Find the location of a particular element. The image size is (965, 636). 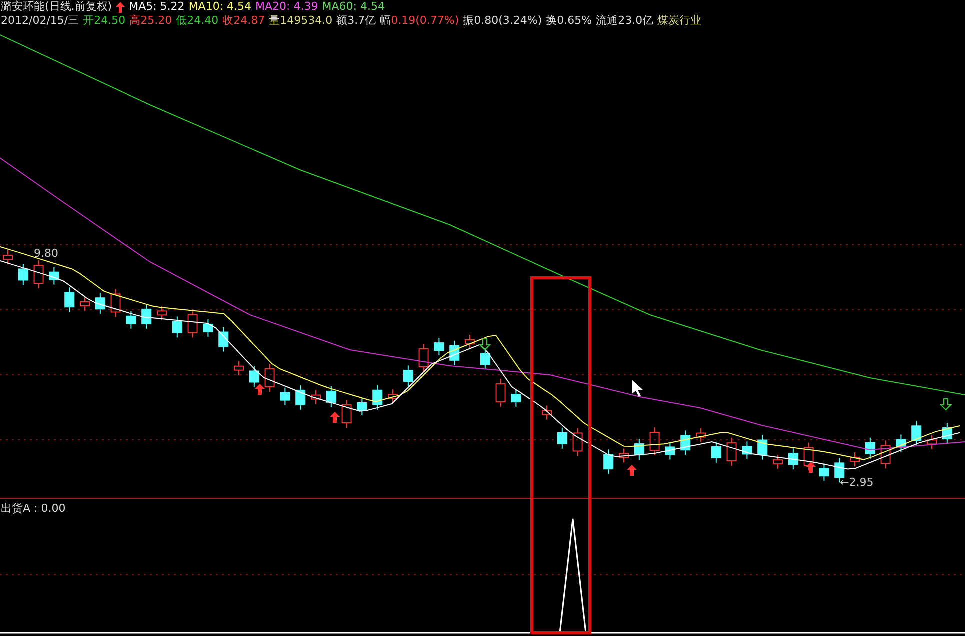

price-label: ←2.95 is located at coordinates (857, 482).